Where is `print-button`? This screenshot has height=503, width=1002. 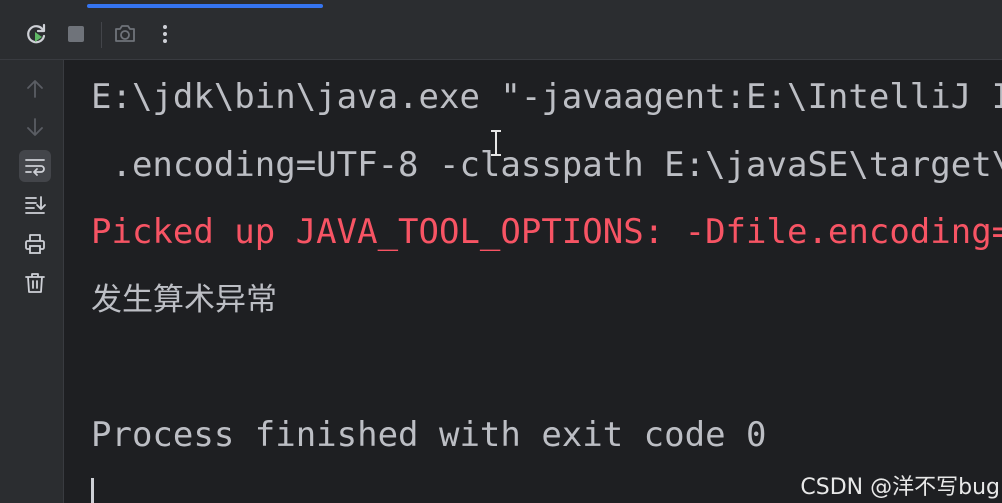
print-button is located at coordinates (35, 244).